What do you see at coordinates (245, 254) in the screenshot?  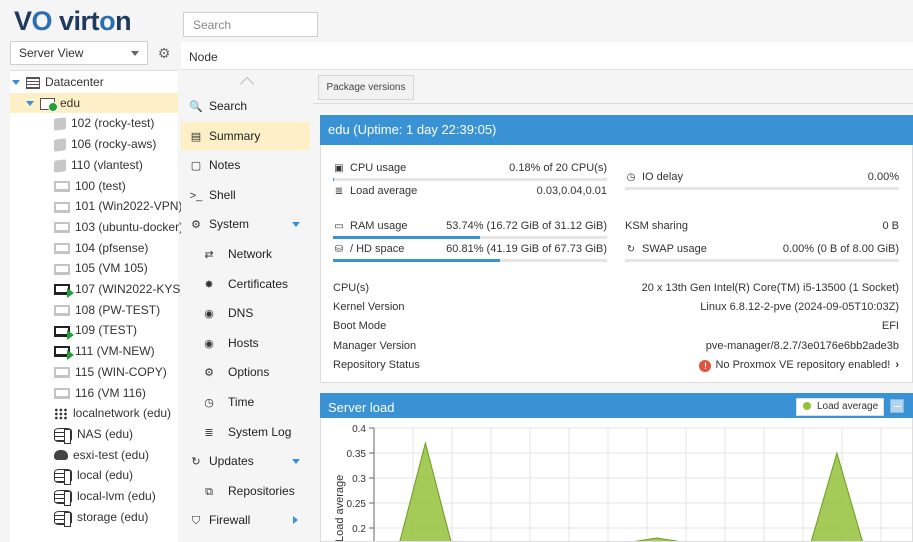 I see `nav-item-network: ⇄ Network` at bounding box center [245, 254].